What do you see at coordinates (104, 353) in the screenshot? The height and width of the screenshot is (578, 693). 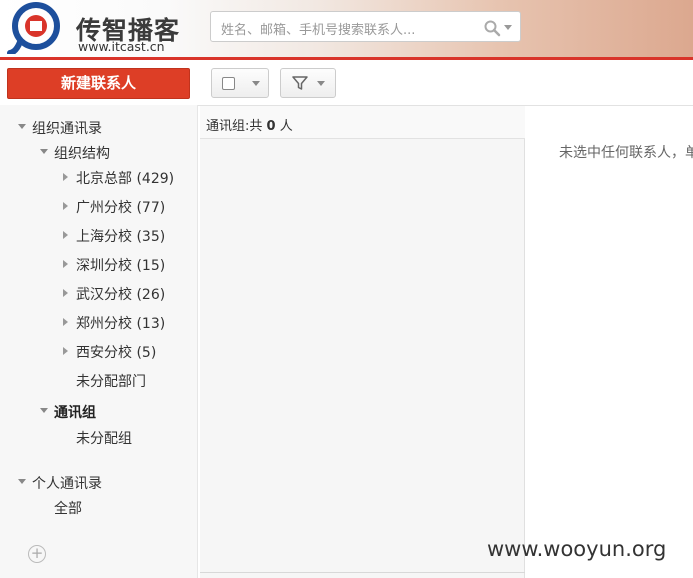 I see `branch-name: 西安分校` at bounding box center [104, 353].